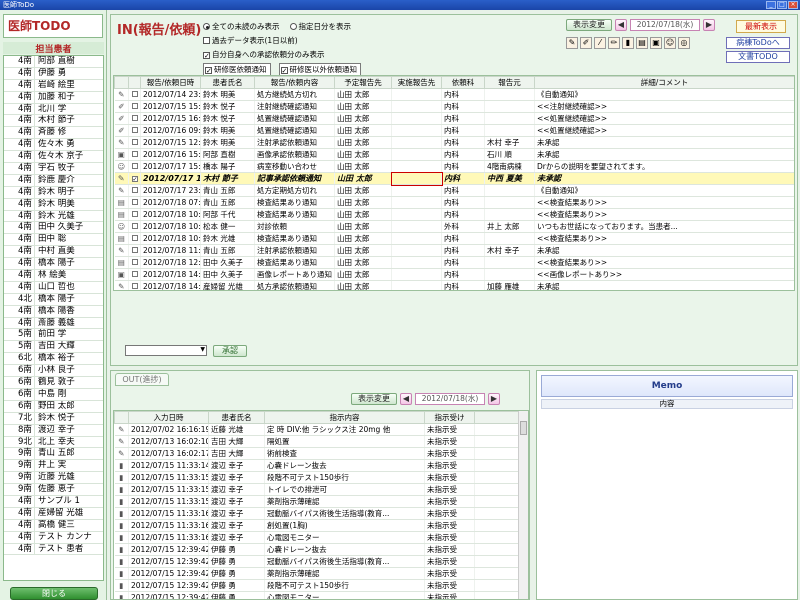  What do you see at coordinates (53, 157) in the screenshot?
I see `patient-row: 4南 佐々木 京子` at bounding box center [53, 157].